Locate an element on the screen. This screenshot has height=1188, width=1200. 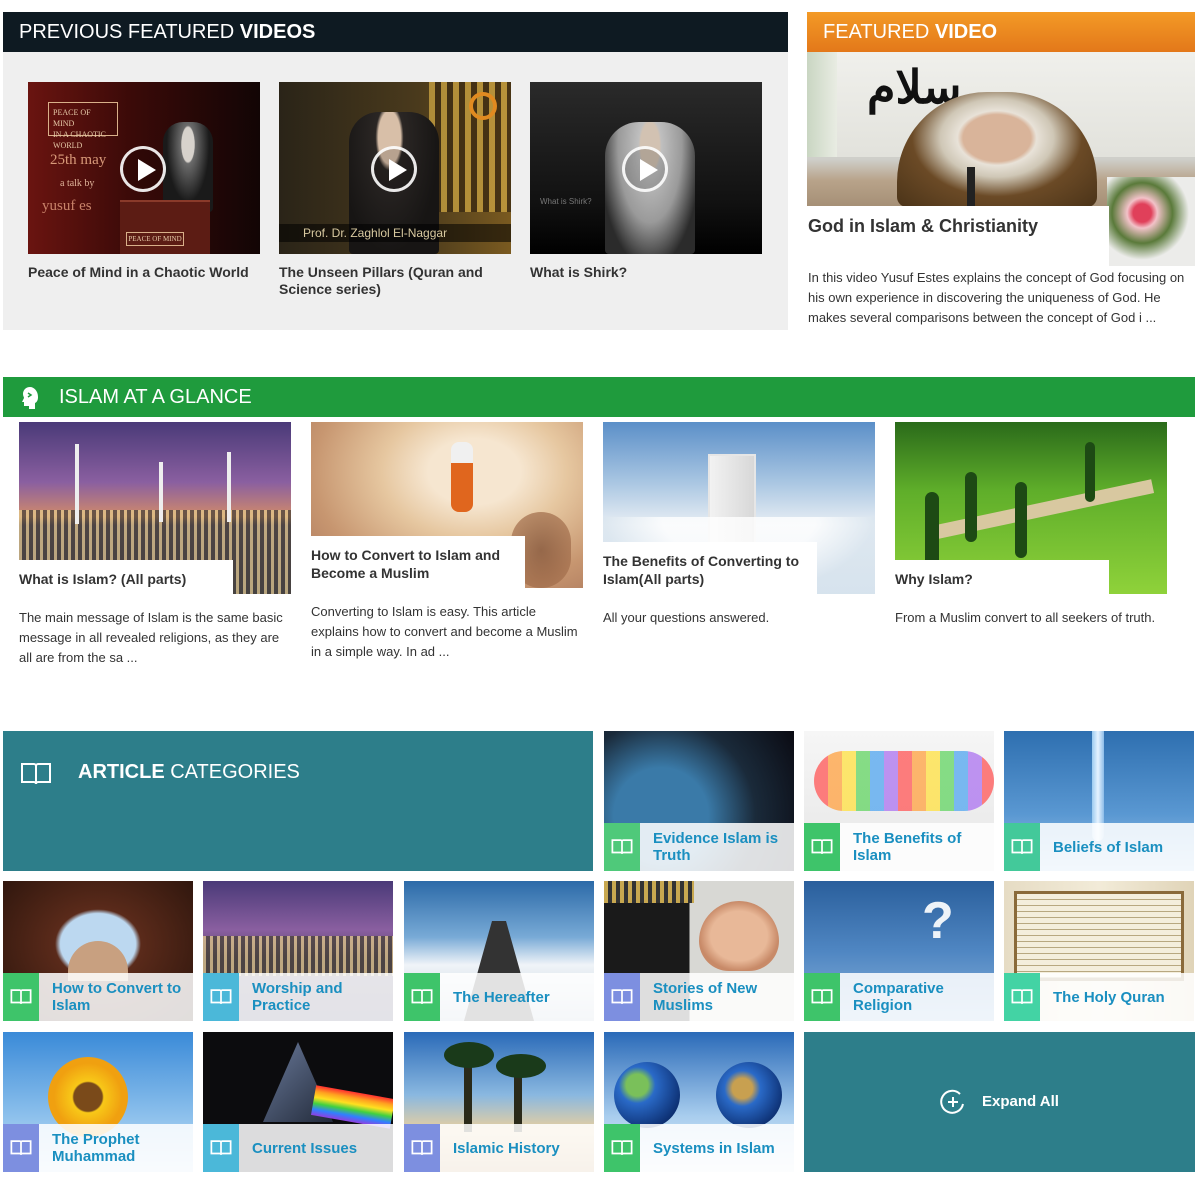
open-book-icon is located at coordinates (36, 774).